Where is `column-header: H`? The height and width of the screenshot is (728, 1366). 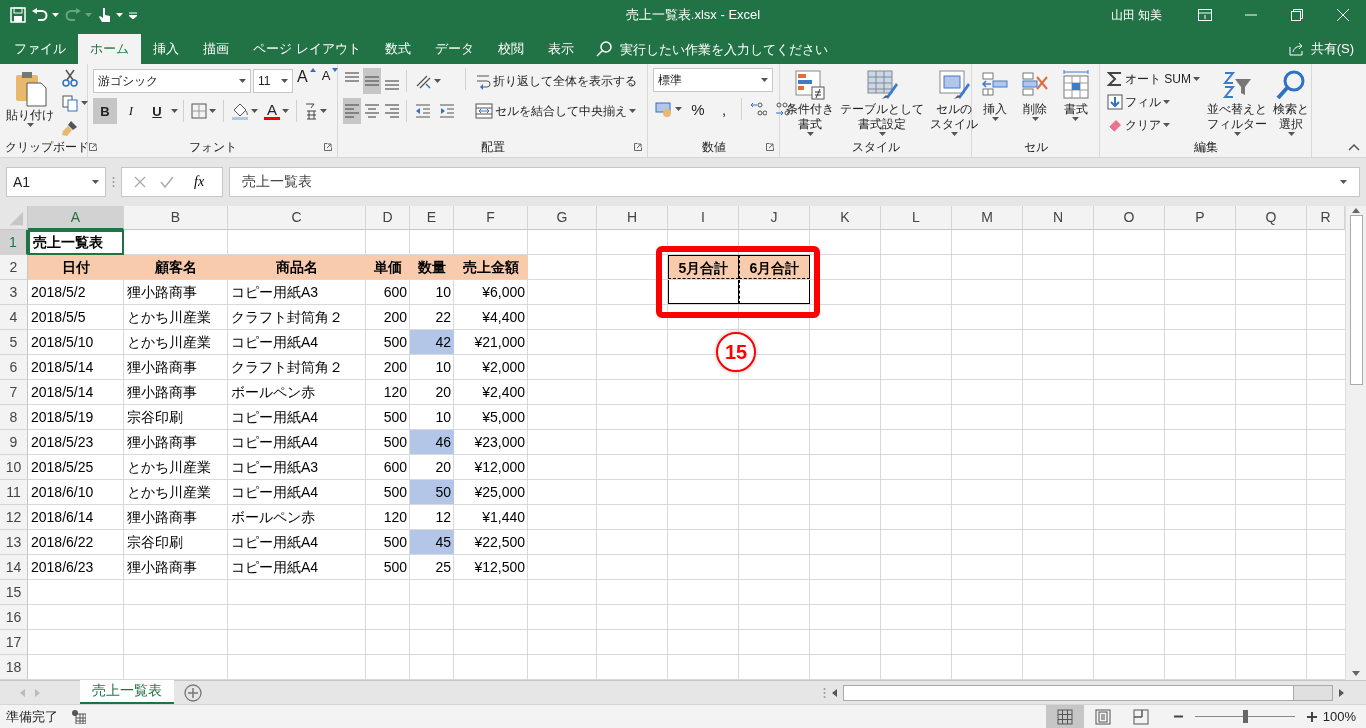
column-header: H is located at coordinates (632, 218).